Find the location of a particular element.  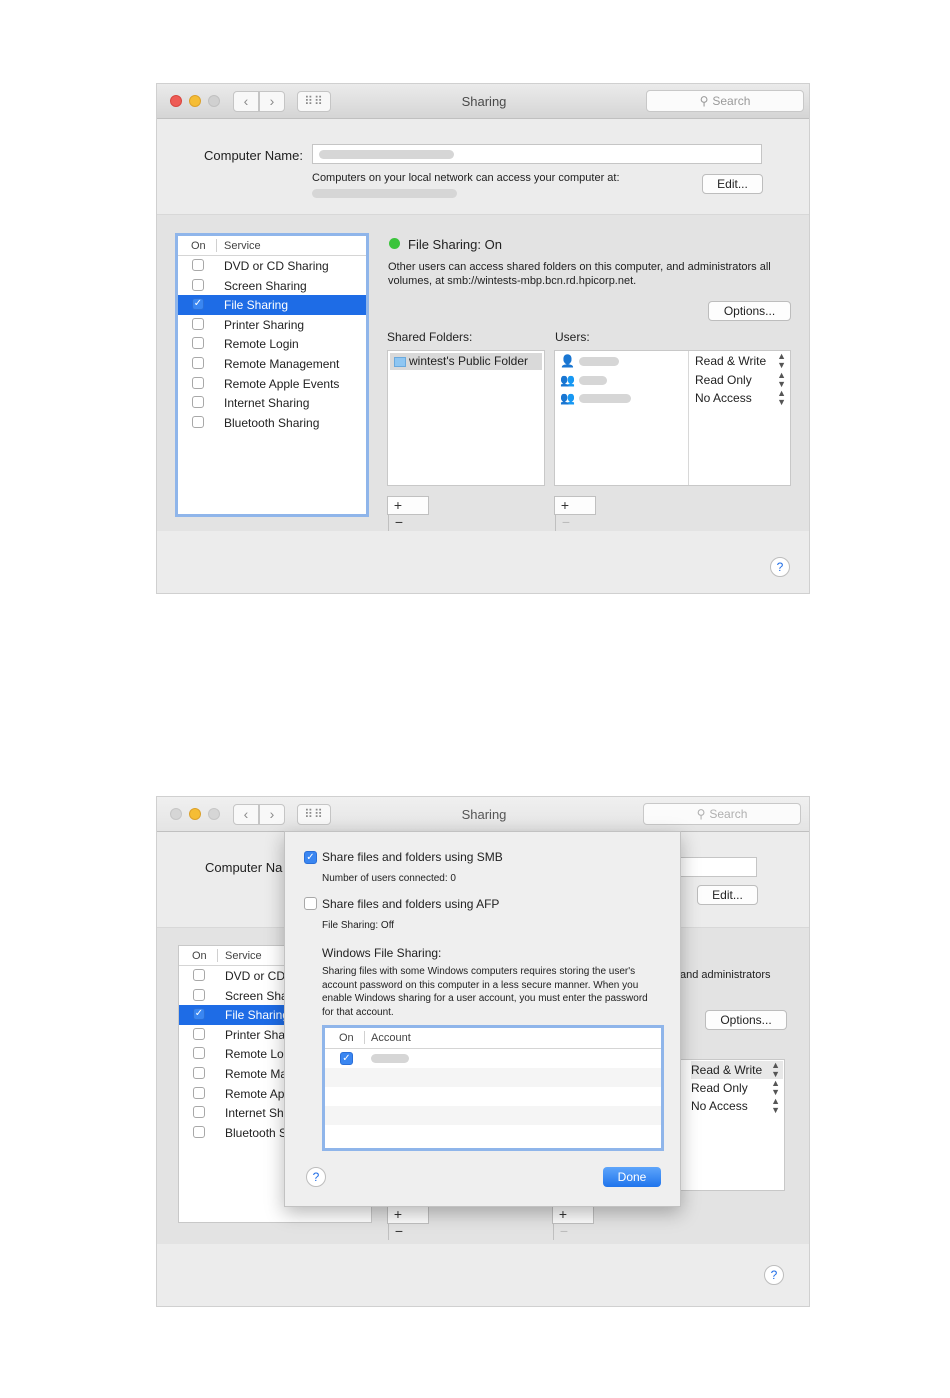

account-checkbox: ✓ is located at coordinates (346, 1058).